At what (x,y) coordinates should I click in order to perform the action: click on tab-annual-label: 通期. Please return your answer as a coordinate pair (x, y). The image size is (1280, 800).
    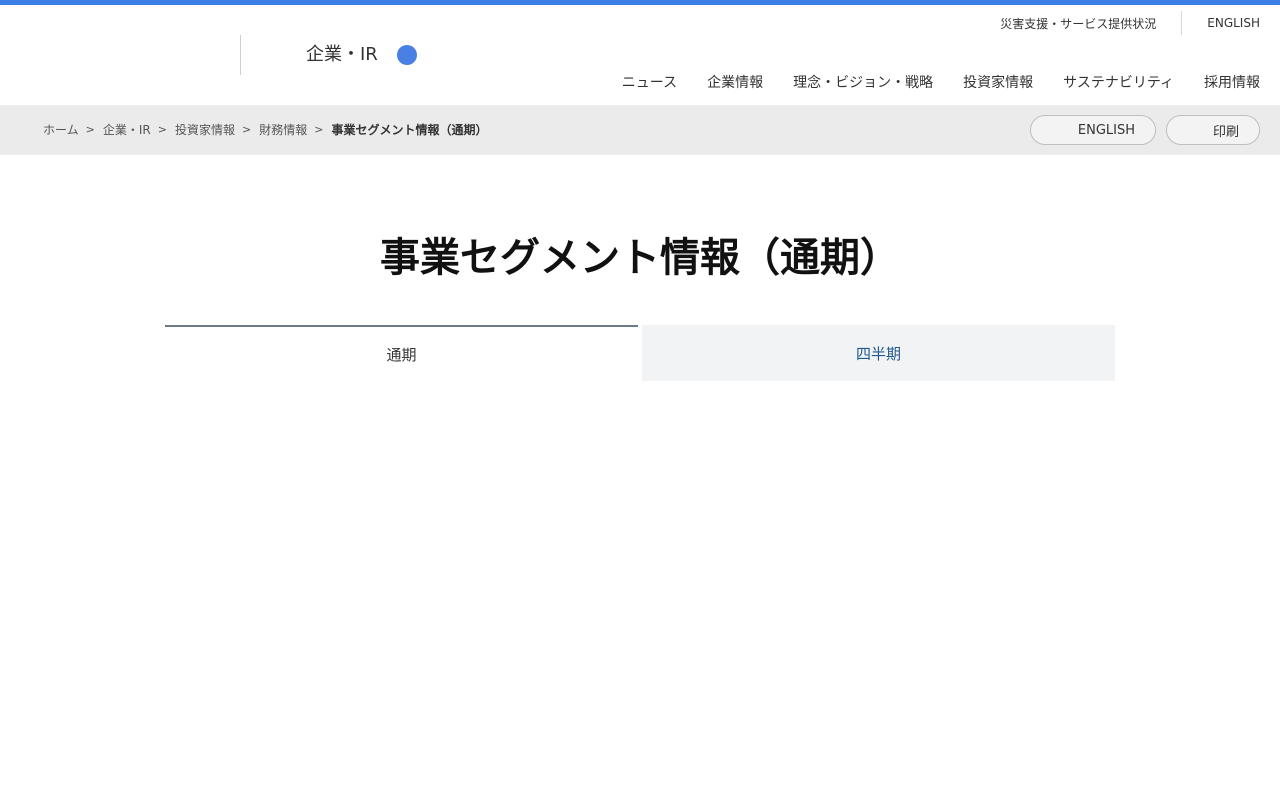
    Looking at the image, I should click on (401, 354).